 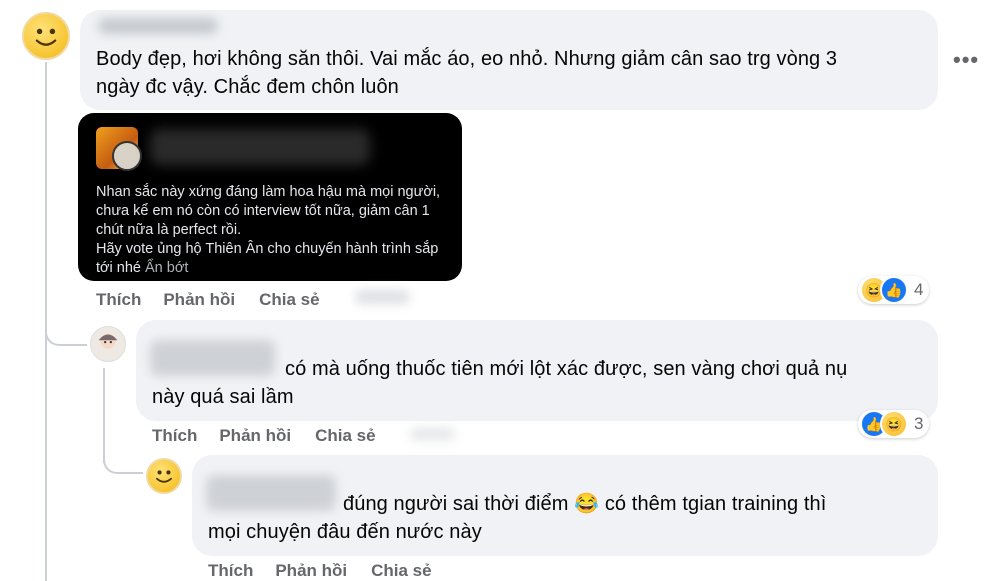 I want to click on screenshot-avatar-inset, so click(x=127, y=156).